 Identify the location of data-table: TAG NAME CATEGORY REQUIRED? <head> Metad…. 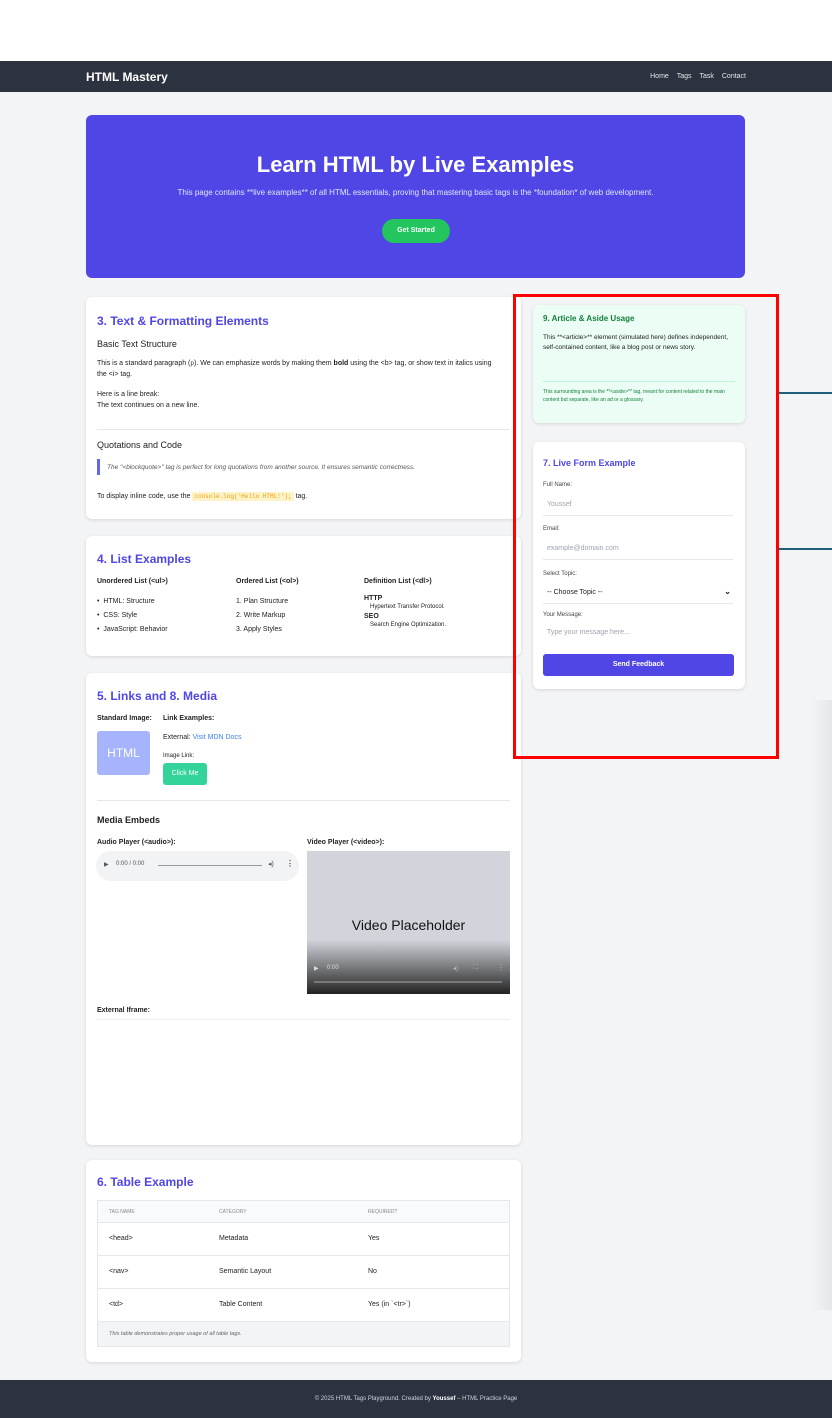
(303, 1273).